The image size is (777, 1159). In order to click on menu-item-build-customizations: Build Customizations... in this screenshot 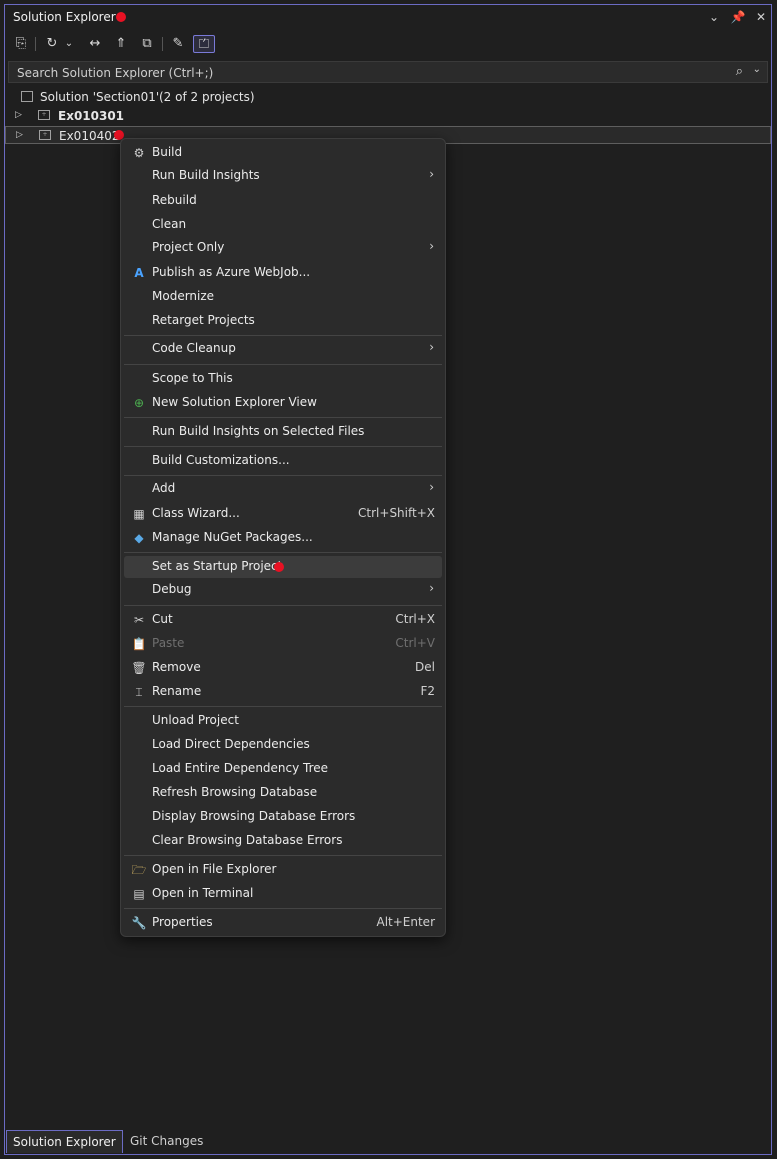, I will do `click(283, 461)`.